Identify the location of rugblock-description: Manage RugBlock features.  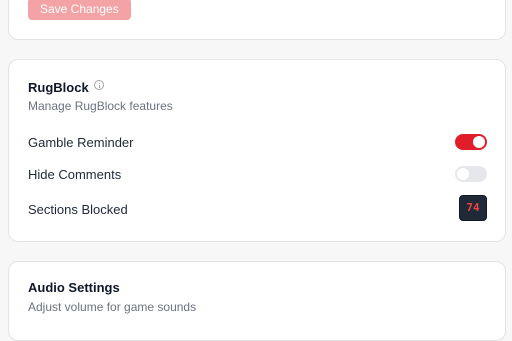
(100, 106).